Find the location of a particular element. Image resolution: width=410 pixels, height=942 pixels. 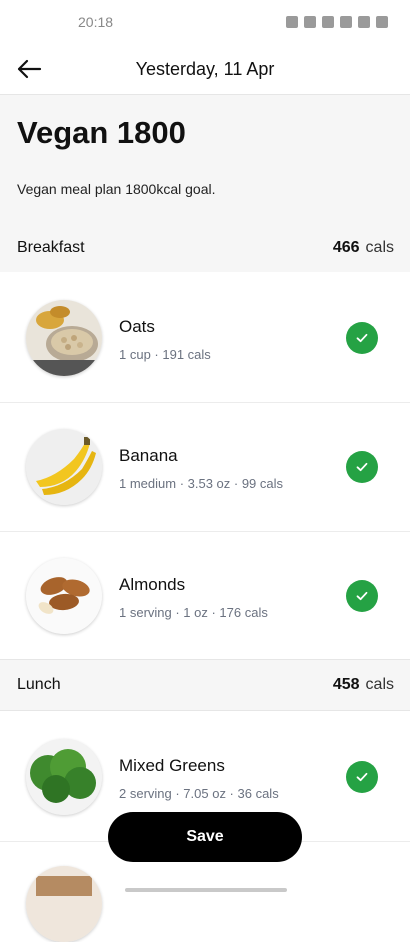

greens-image is located at coordinates (64, 777).